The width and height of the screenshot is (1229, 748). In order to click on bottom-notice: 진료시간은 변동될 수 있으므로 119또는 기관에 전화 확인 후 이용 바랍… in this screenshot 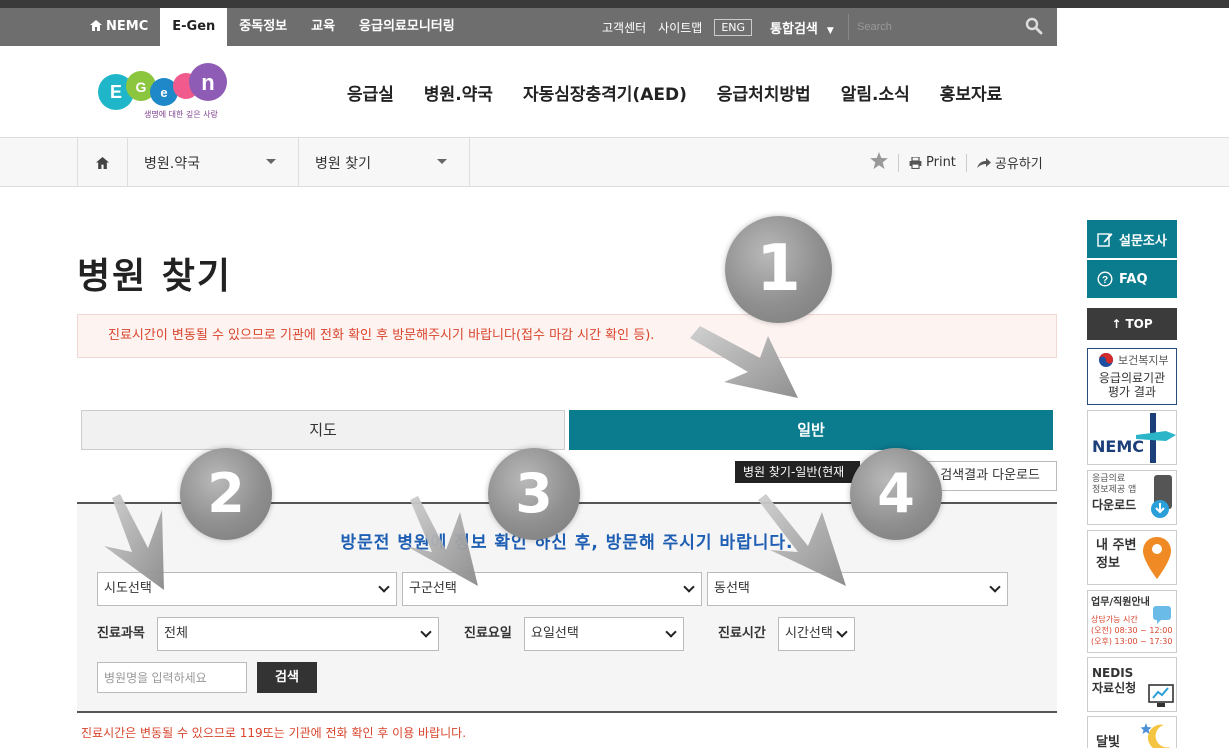, I will do `click(274, 733)`.